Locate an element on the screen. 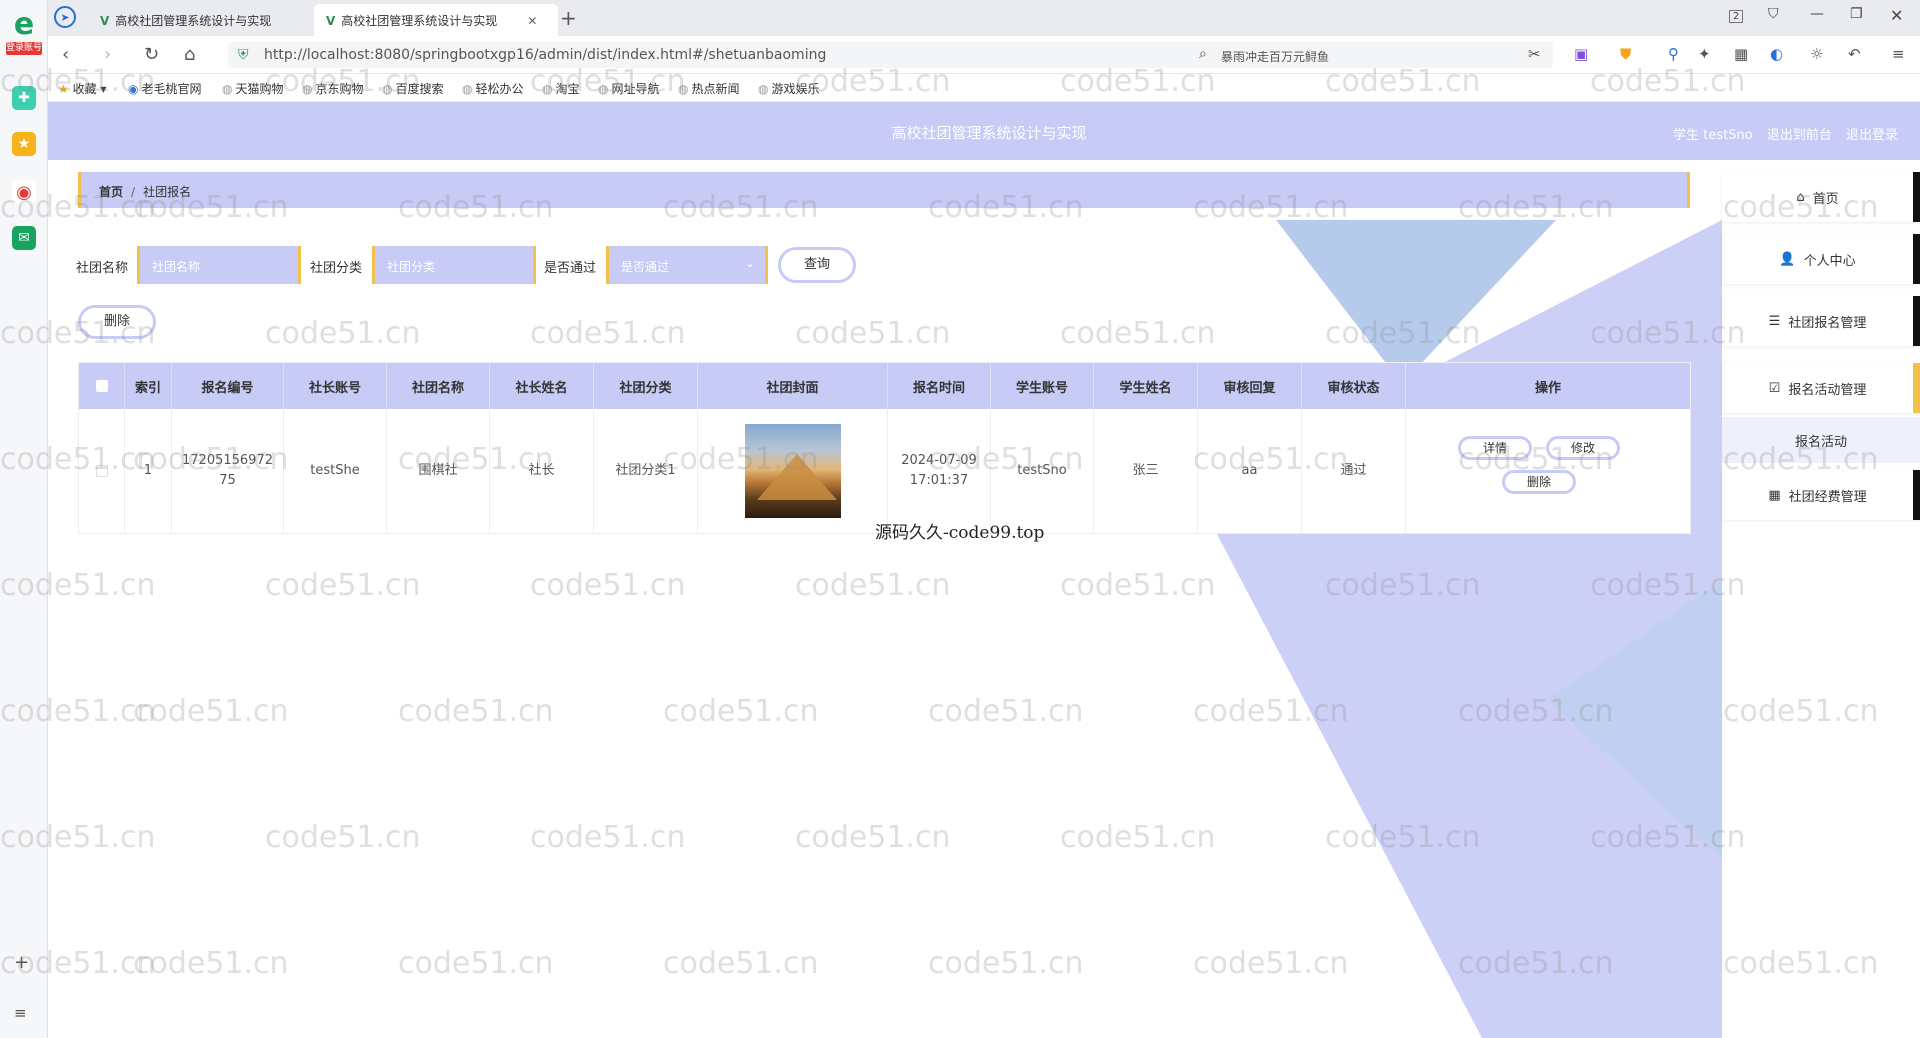 This screenshot has height=1038, width=1920. plus-cross-icon: ✚ is located at coordinates (24, 98).